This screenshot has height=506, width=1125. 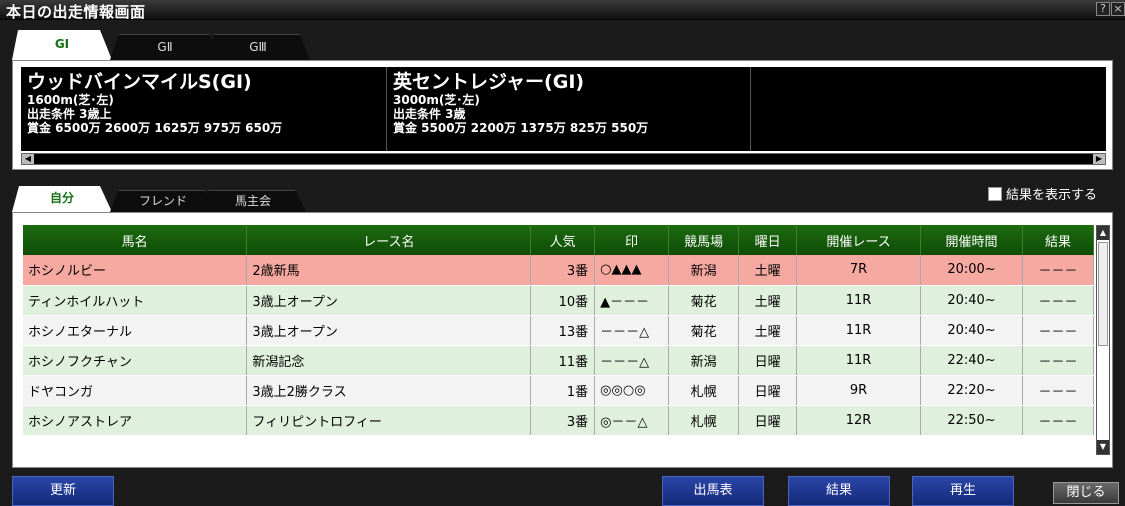 What do you see at coordinates (1103, 9) in the screenshot?
I see `help-button: ?` at bounding box center [1103, 9].